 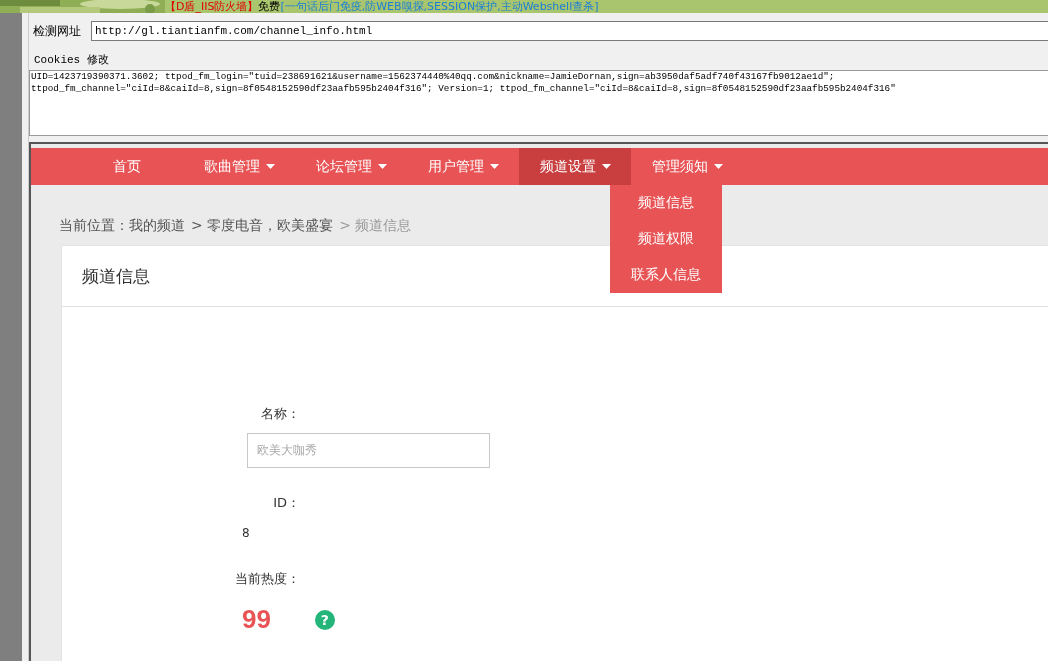 What do you see at coordinates (280, 414) in the screenshot?
I see `field-label: 名称：` at bounding box center [280, 414].